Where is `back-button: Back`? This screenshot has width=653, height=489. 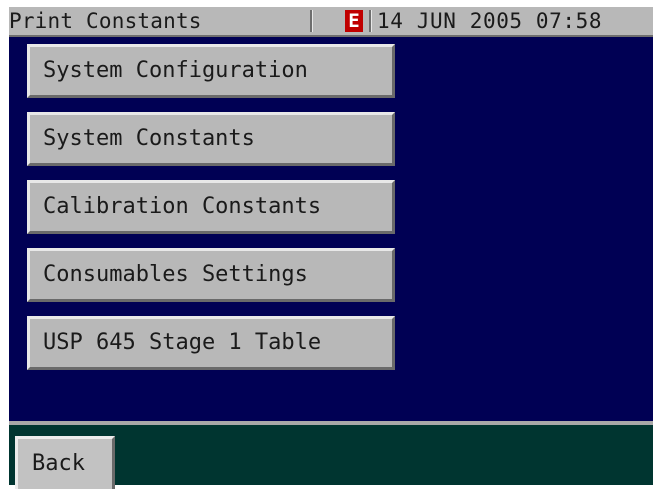
back-button: Back is located at coordinates (65, 462).